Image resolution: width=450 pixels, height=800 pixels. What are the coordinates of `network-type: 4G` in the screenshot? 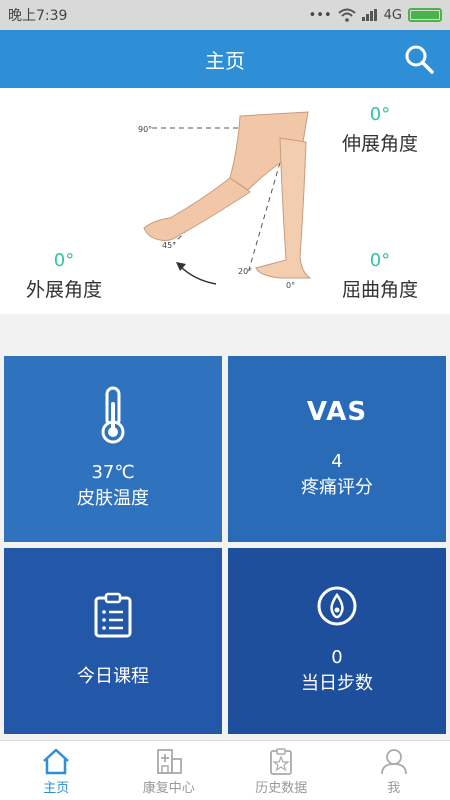 It's located at (392, 15).